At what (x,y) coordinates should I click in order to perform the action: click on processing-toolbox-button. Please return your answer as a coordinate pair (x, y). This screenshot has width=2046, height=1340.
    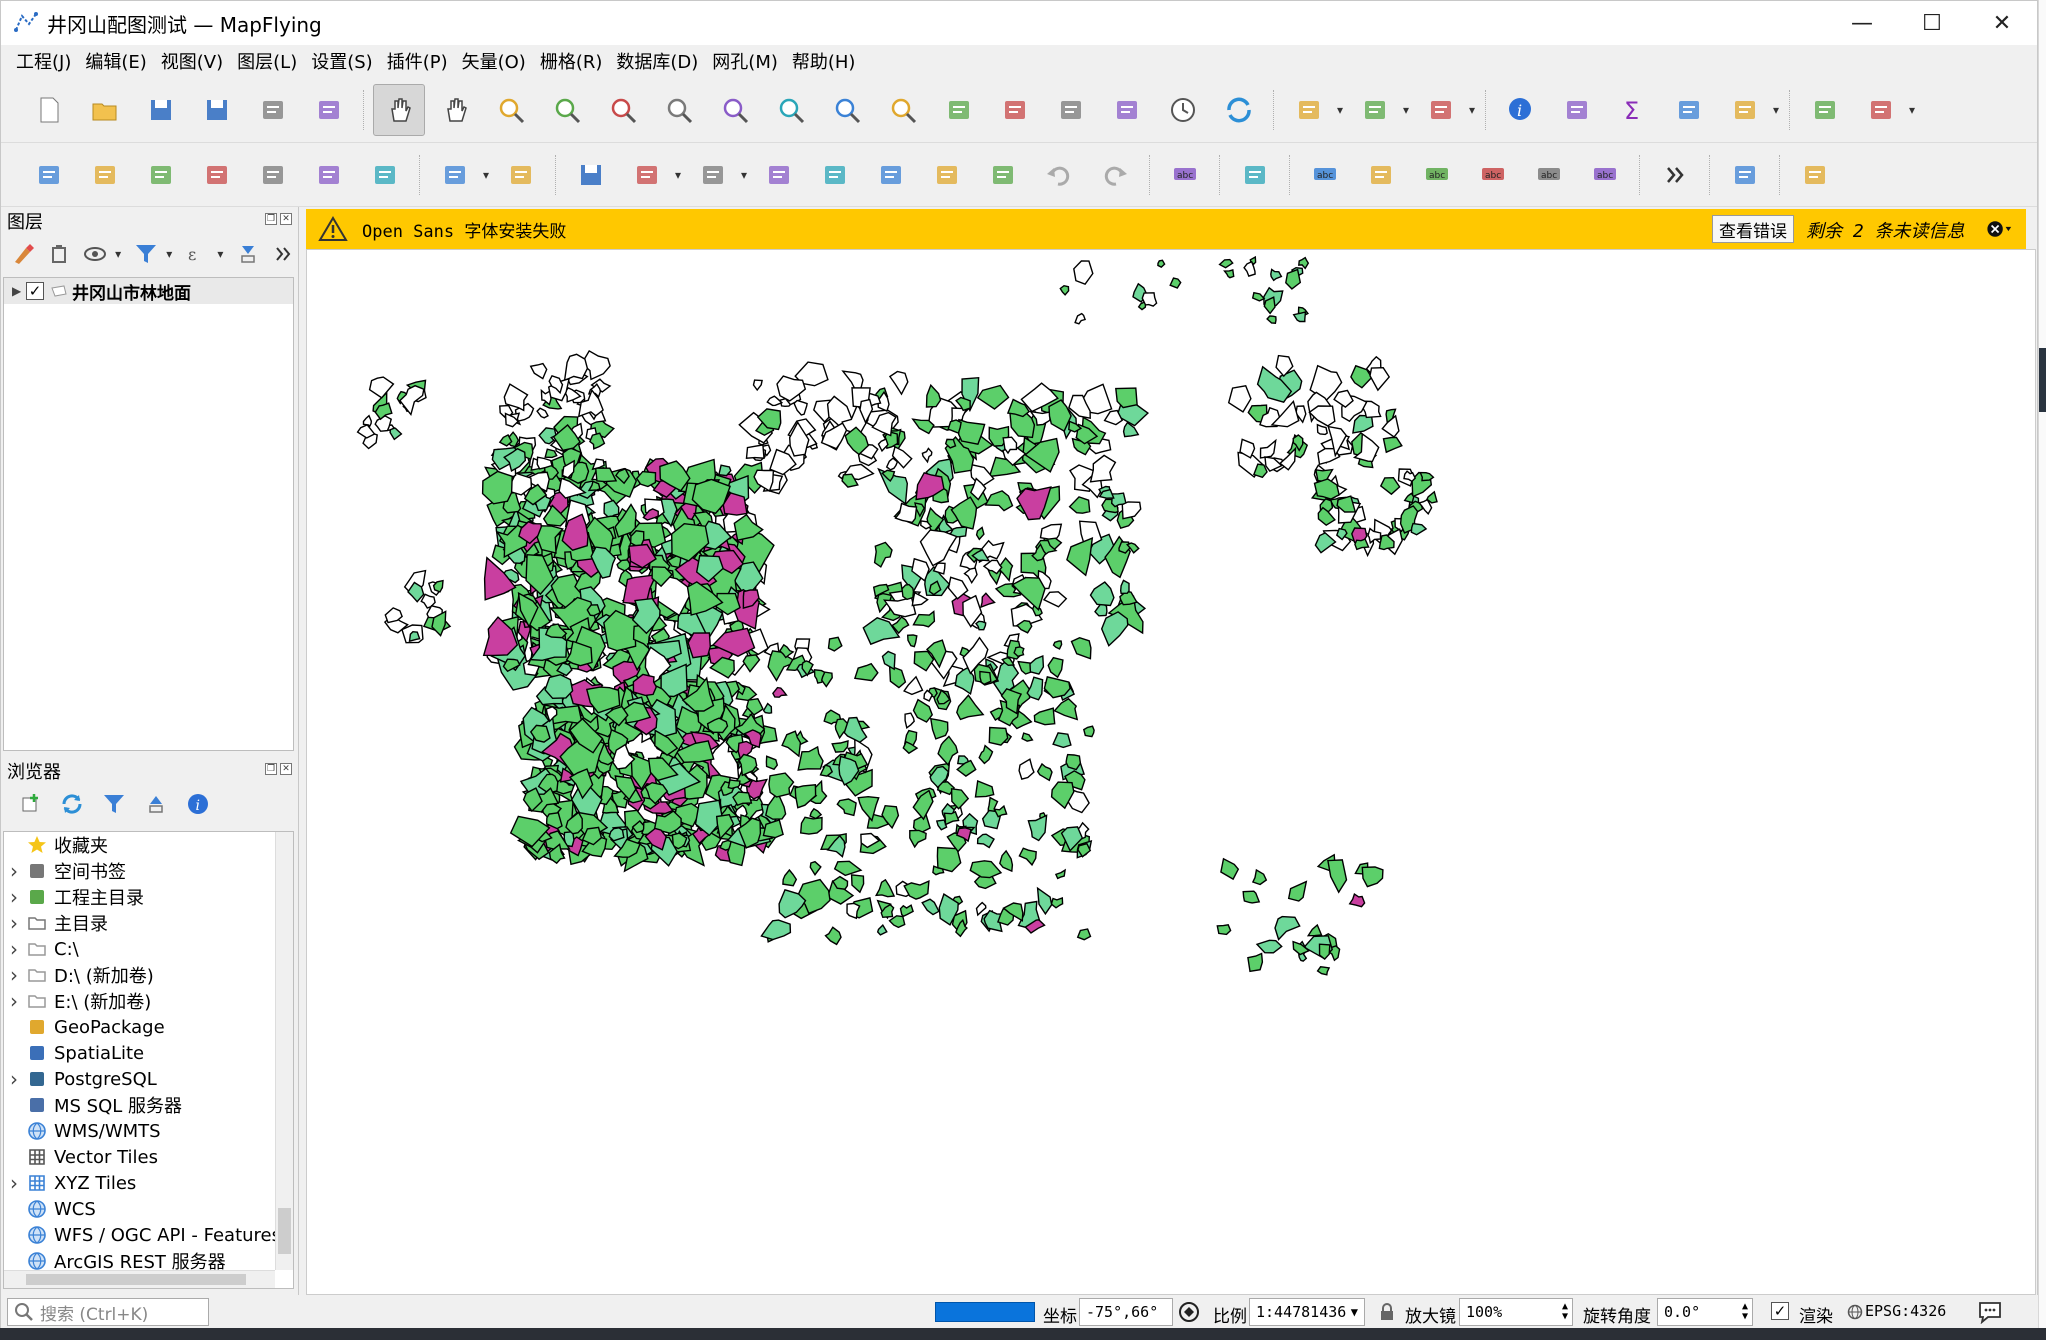
    Looking at the image, I should click on (1881, 110).